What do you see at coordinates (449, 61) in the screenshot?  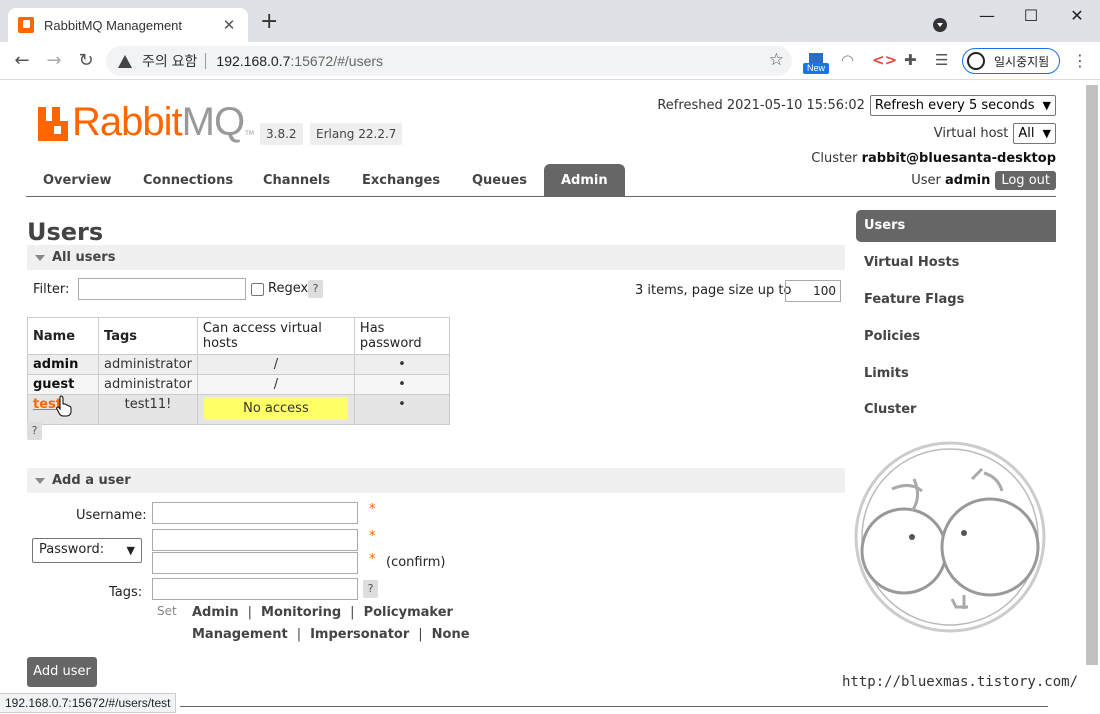 I see `address-bar: 주의 요함 192.168.0.7:15672/#/users ☆` at bounding box center [449, 61].